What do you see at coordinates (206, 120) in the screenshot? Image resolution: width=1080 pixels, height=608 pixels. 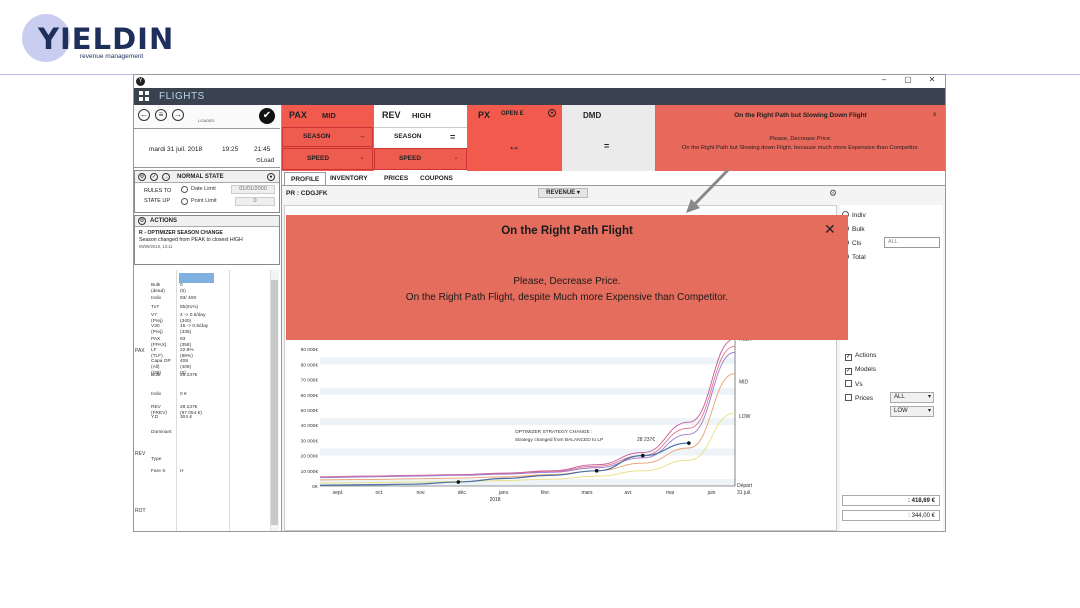 I see `loaded-label: LOADED` at bounding box center [206, 120].